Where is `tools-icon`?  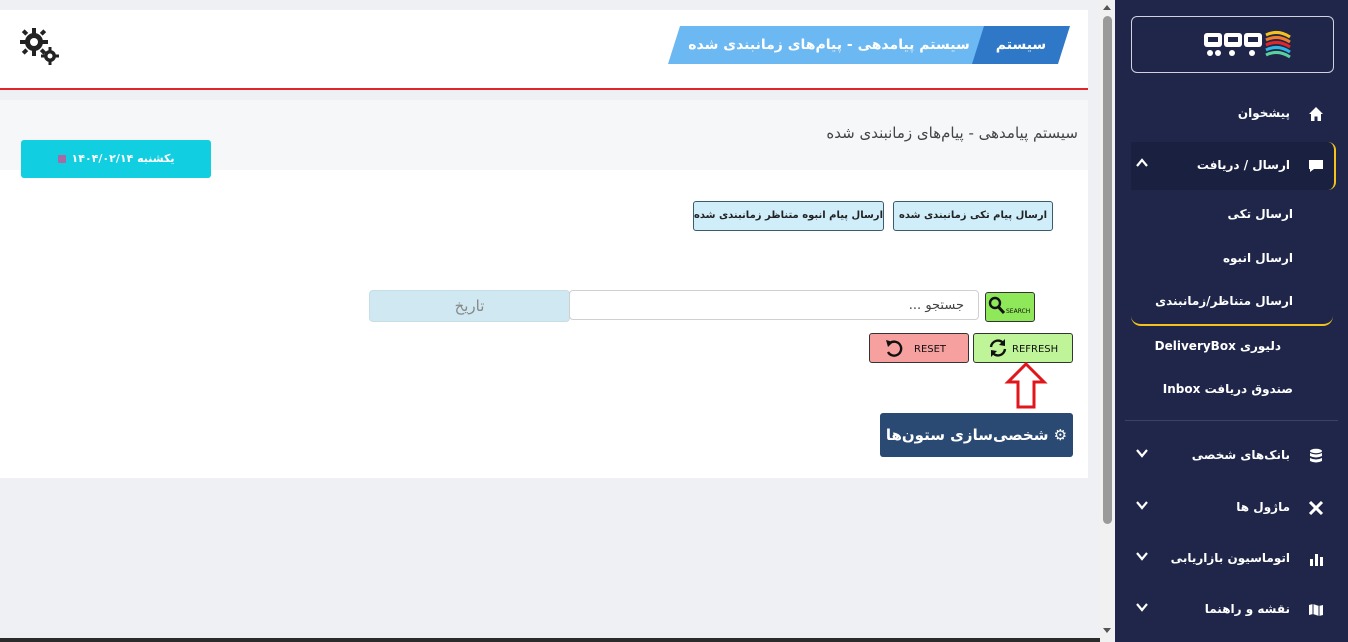 tools-icon is located at coordinates (1316, 508).